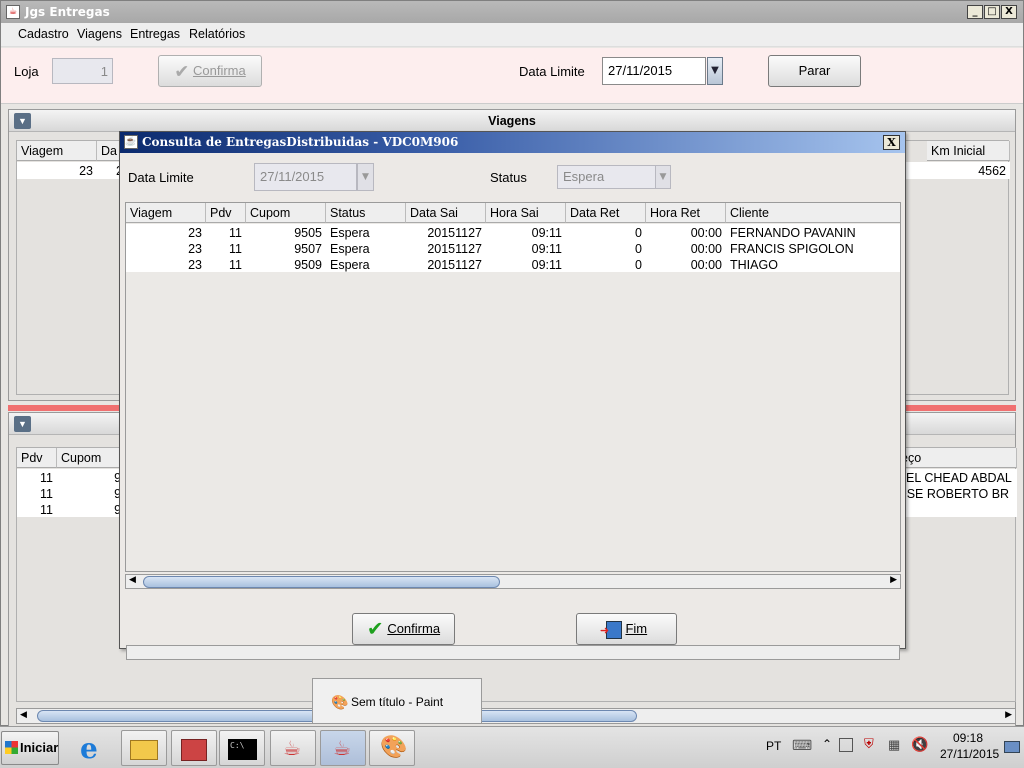  What do you see at coordinates (846, 745) in the screenshot?
I see `action-center-icon` at bounding box center [846, 745].